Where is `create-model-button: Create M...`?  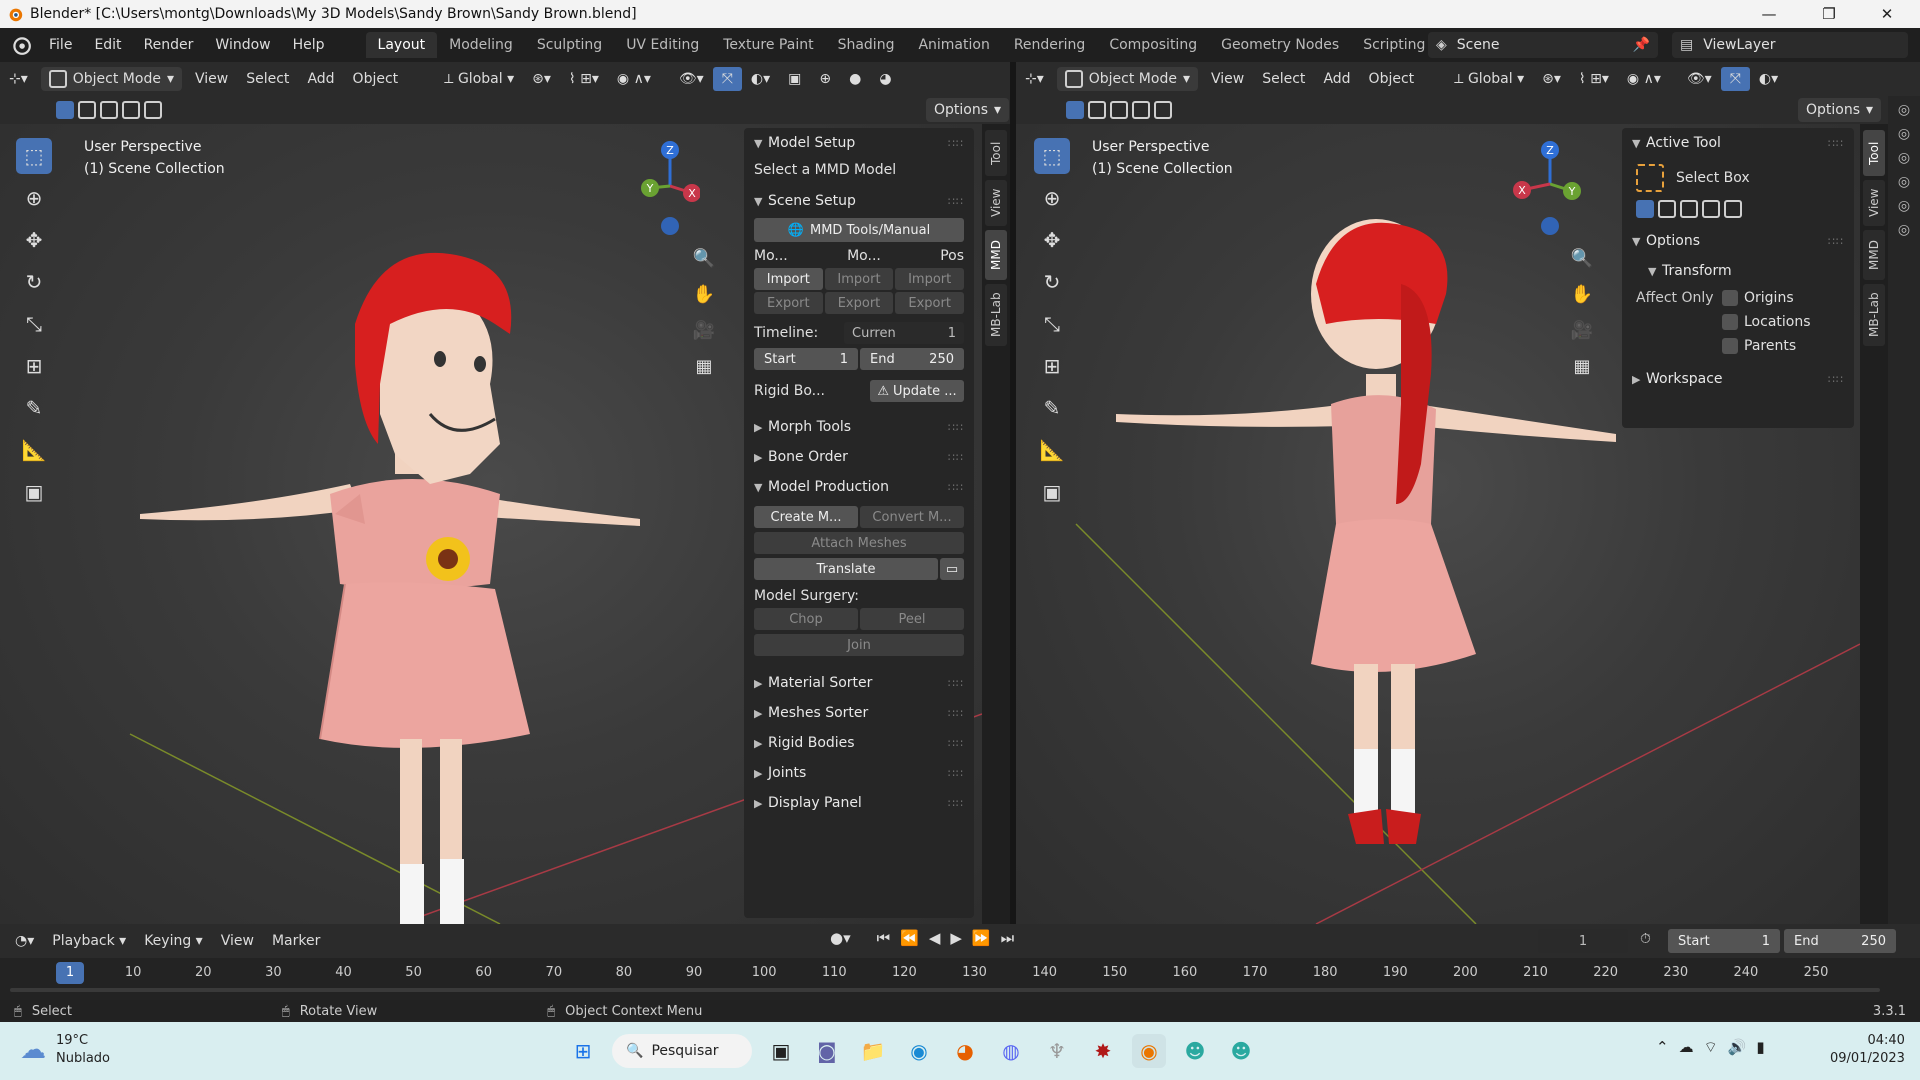
create-model-button: Create M... is located at coordinates (806, 517).